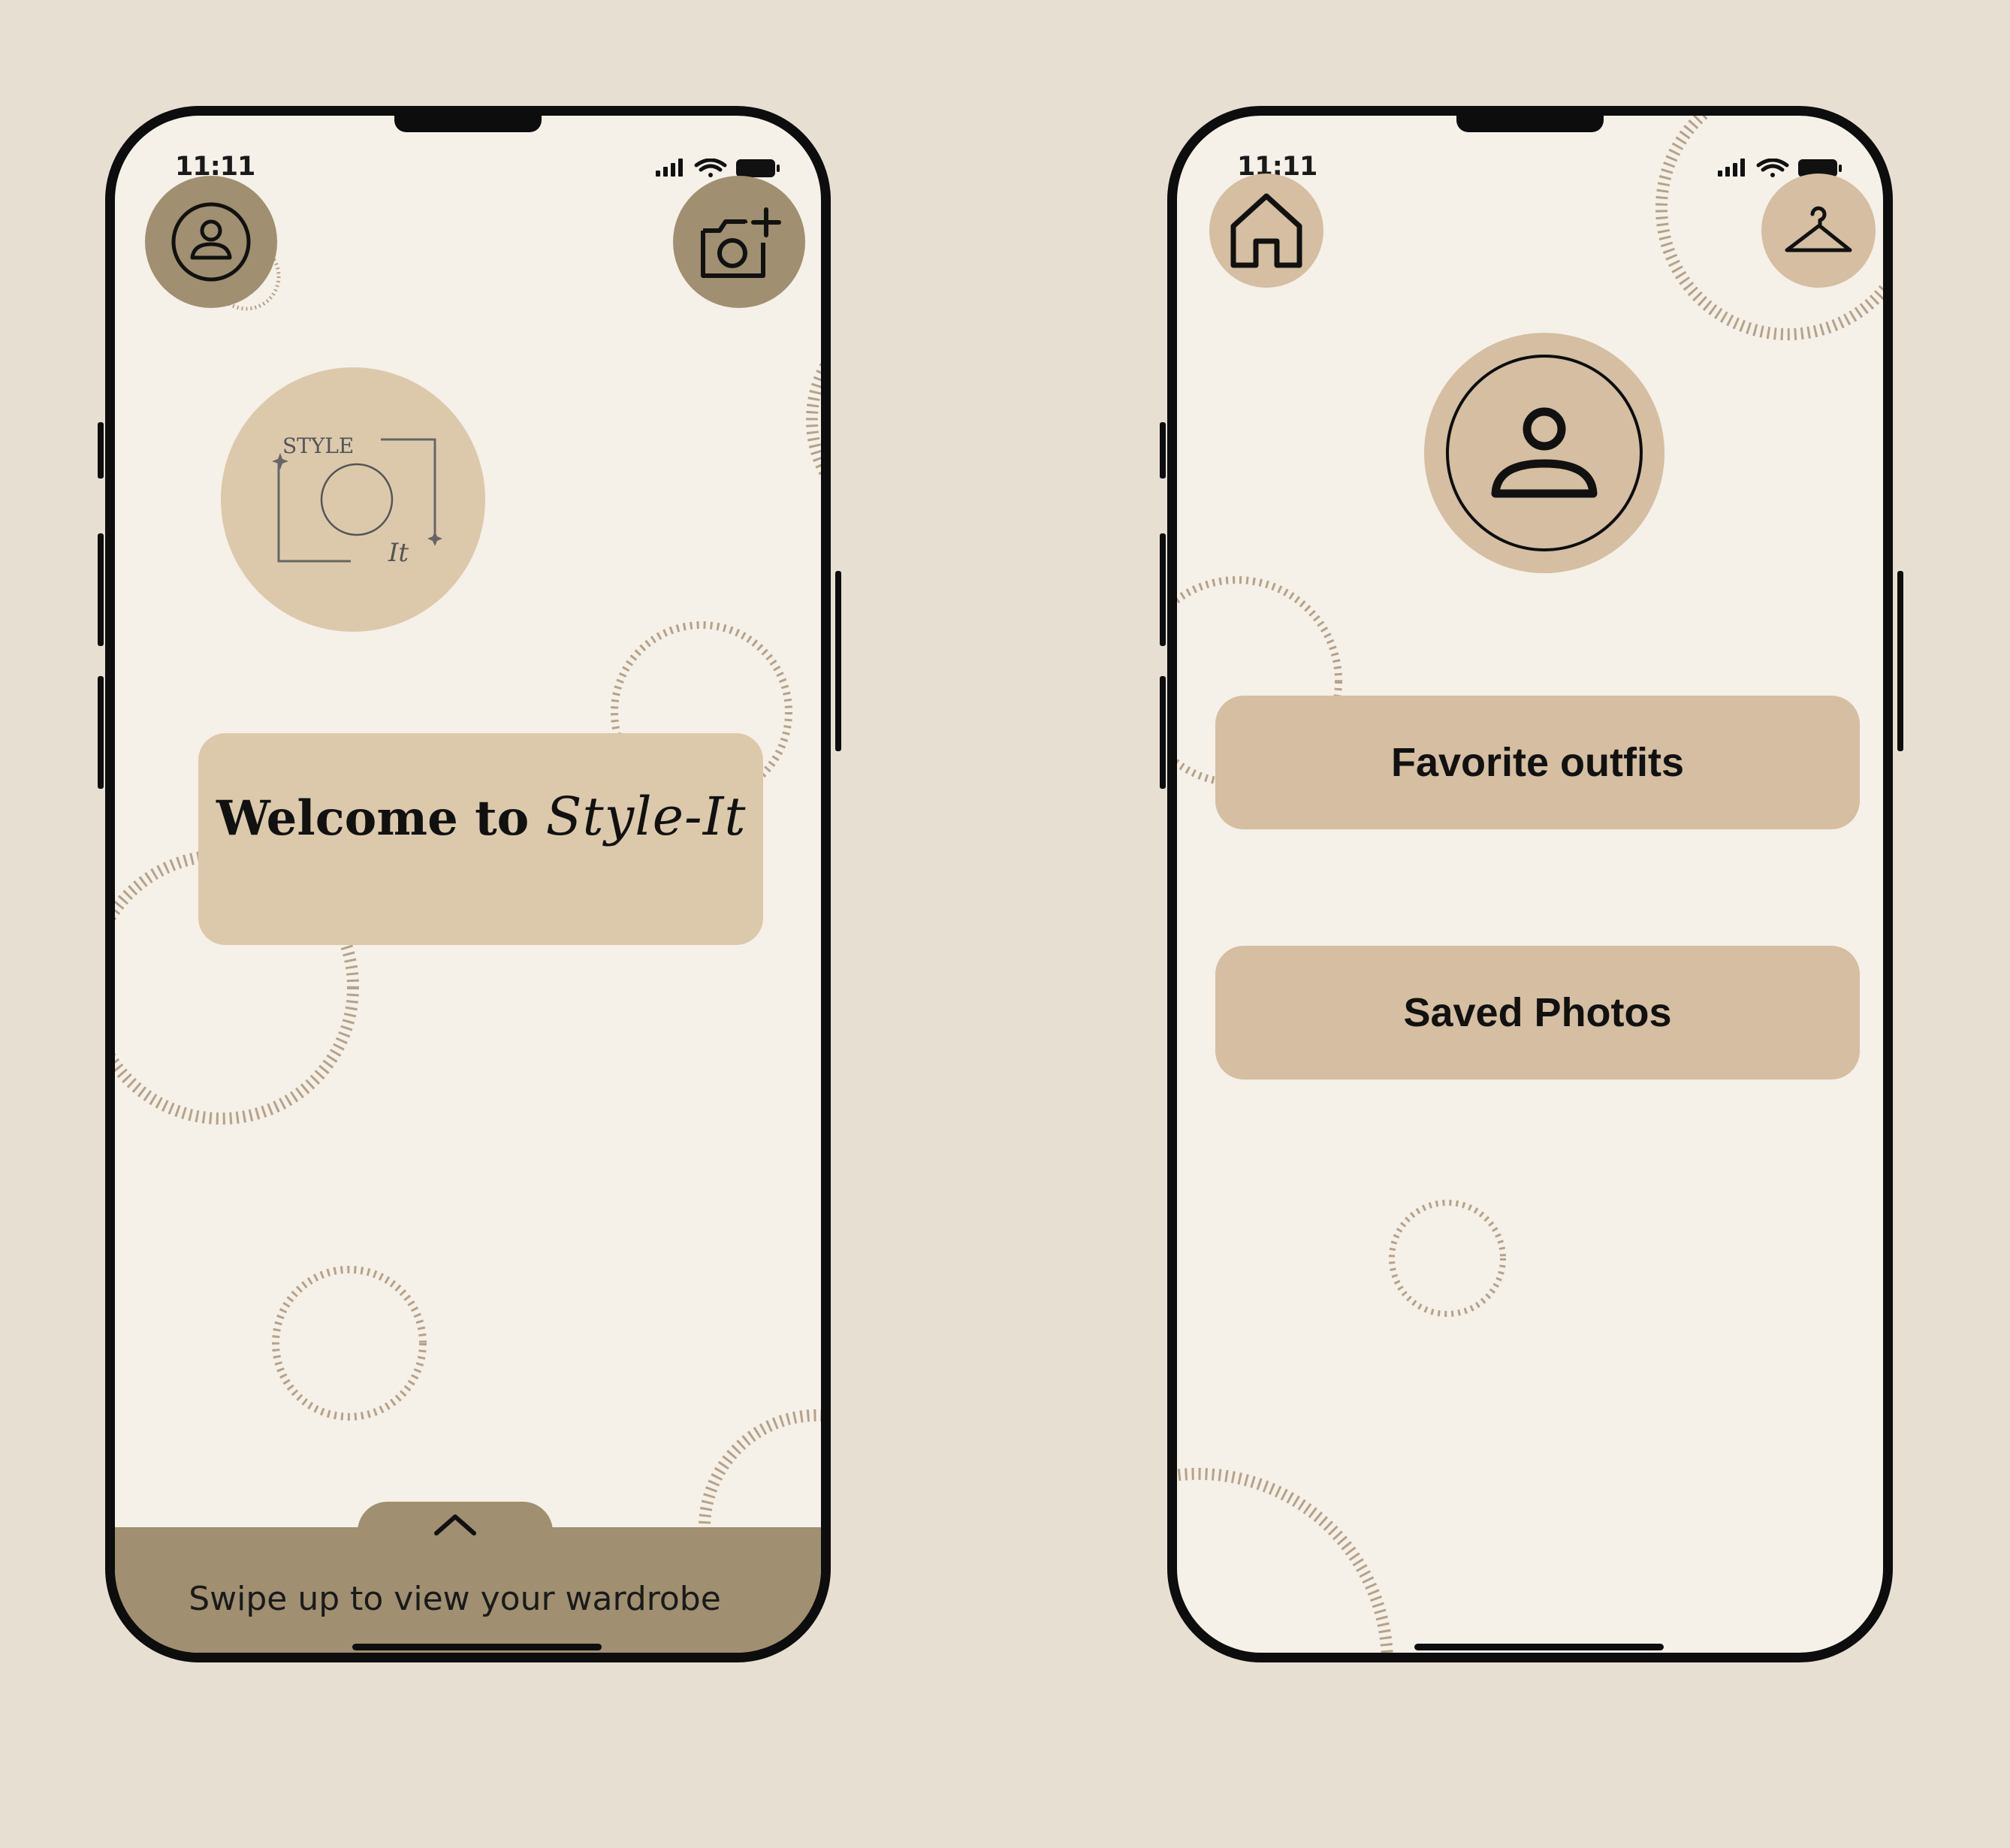 Image resolution: width=2010 pixels, height=1848 pixels. I want to click on add-photo-button, so click(739, 242).